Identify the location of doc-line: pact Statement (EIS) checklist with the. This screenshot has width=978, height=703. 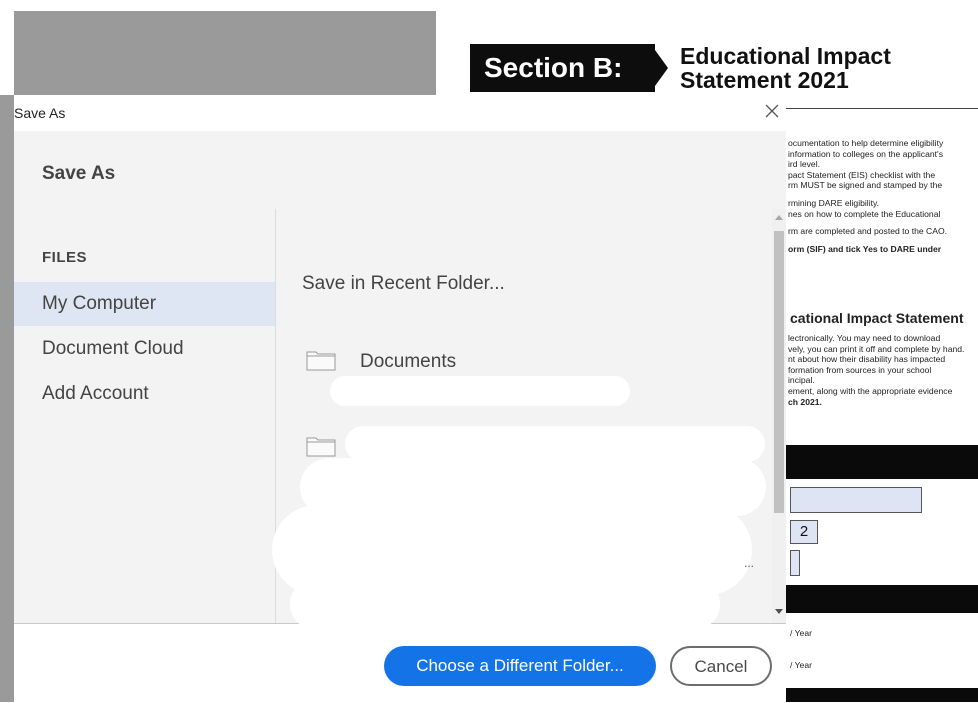
(862, 174).